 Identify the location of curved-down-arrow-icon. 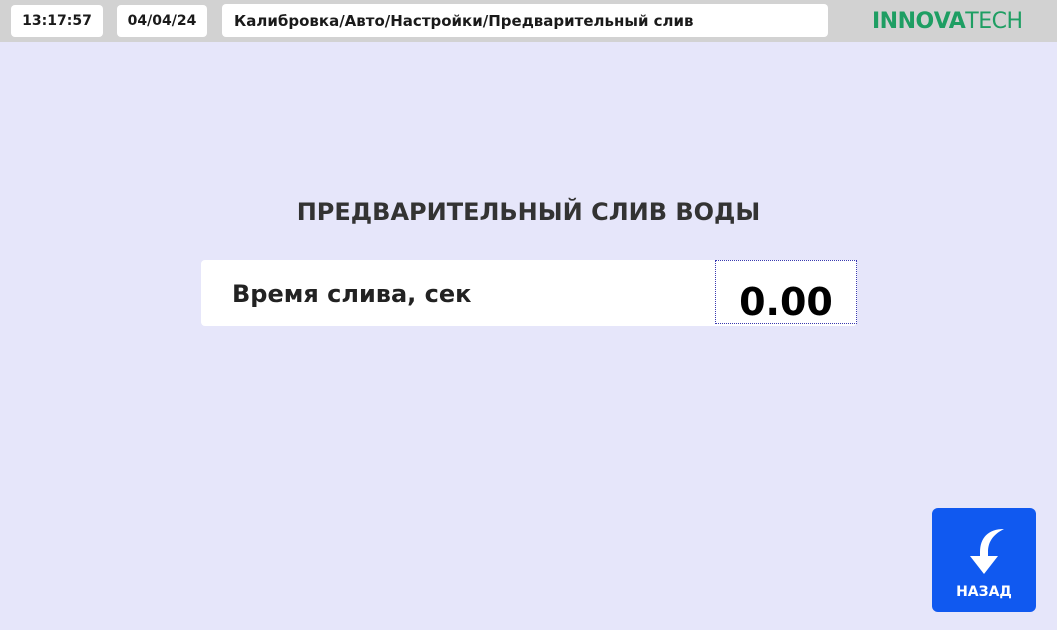
(987, 551).